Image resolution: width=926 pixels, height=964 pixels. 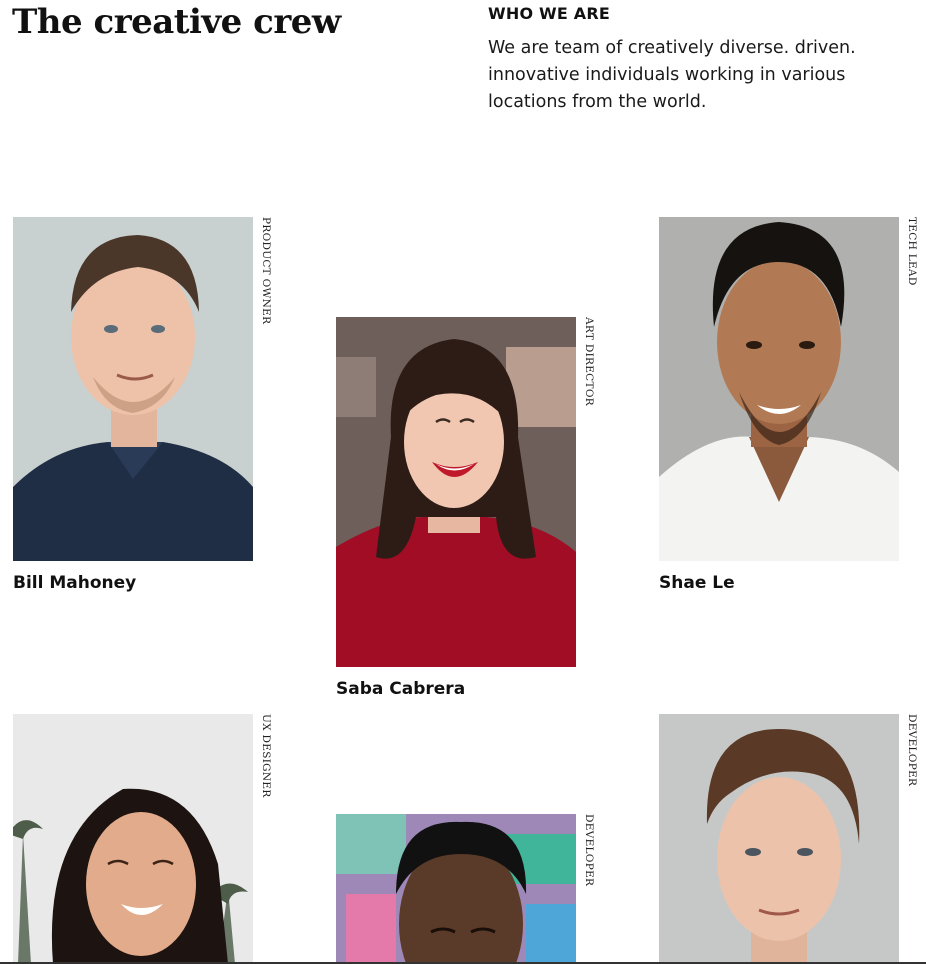 What do you see at coordinates (74, 583) in the screenshot?
I see `member-name: Bill Mahoney` at bounding box center [74, 583].